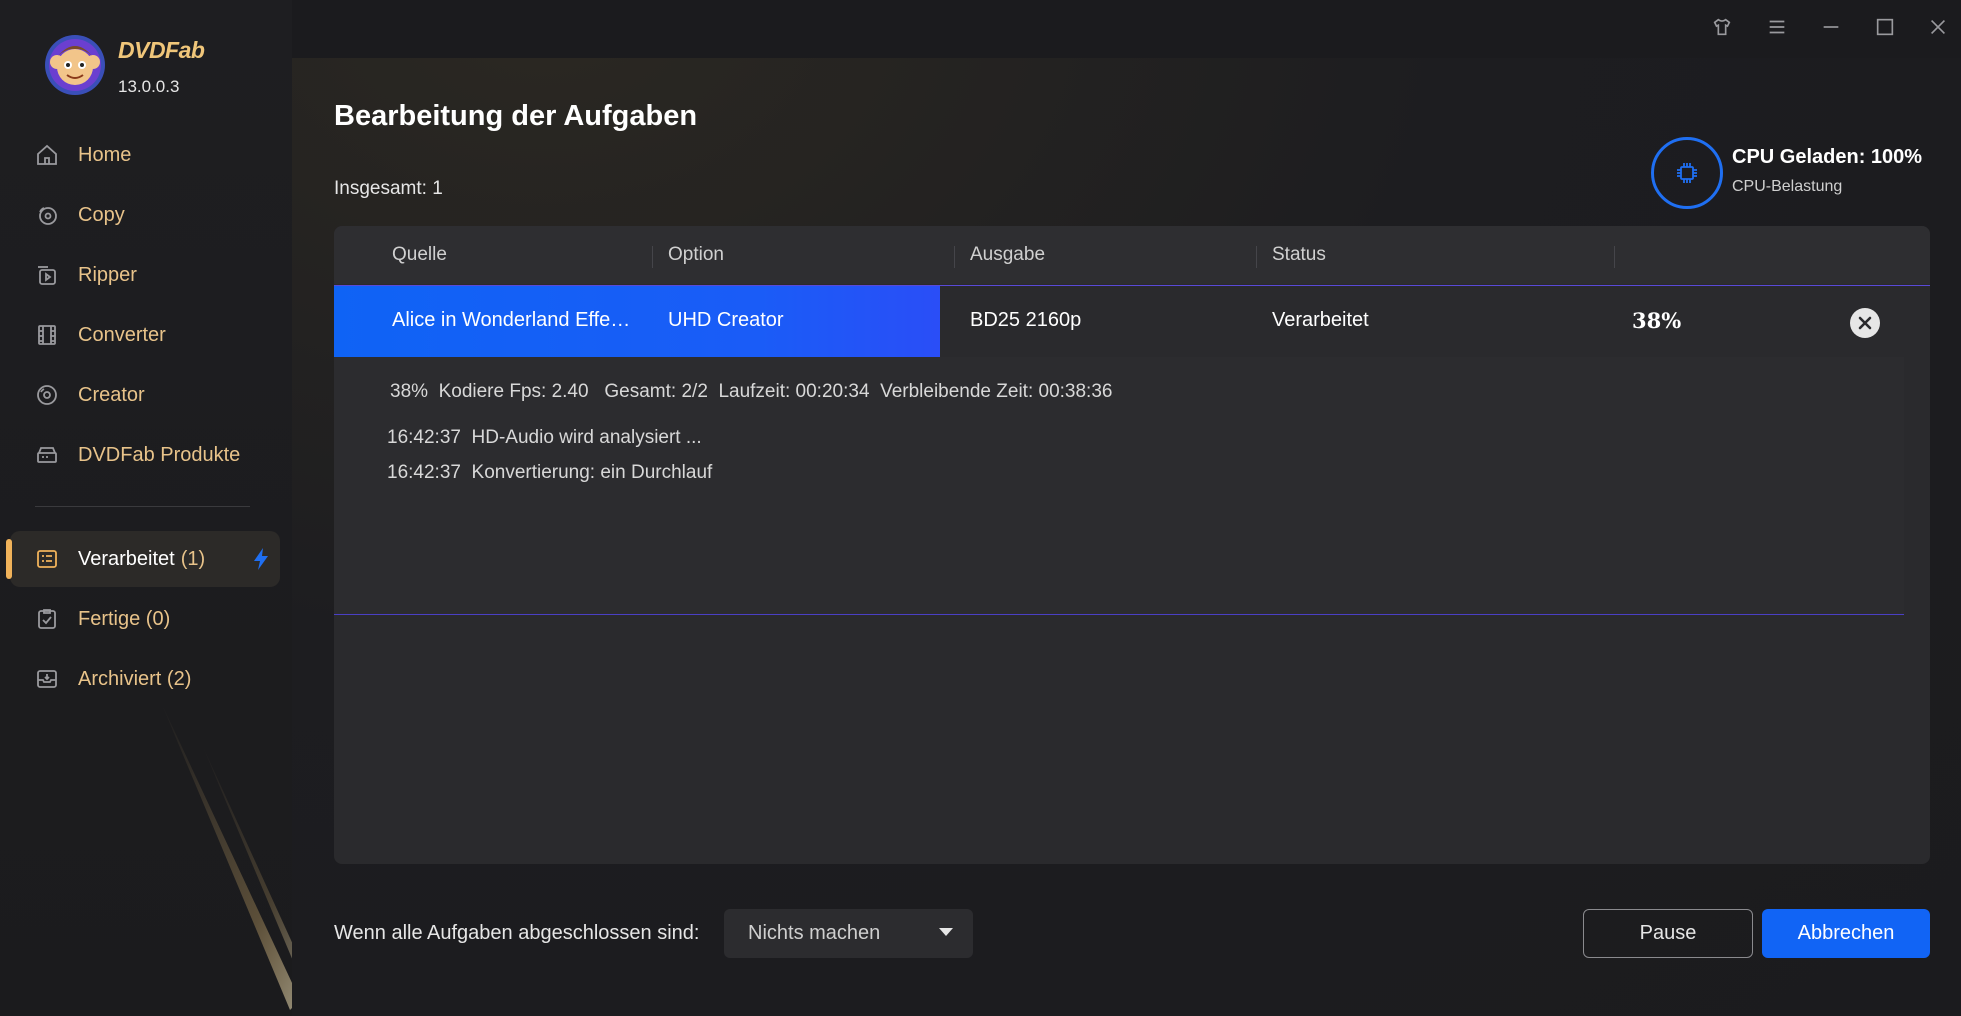 The width and height of the screenshot is (1961, 1016). Describe the element at coordinates (145, 155) in the screenshot. I see `sidebar-item-home: Home` at that location.